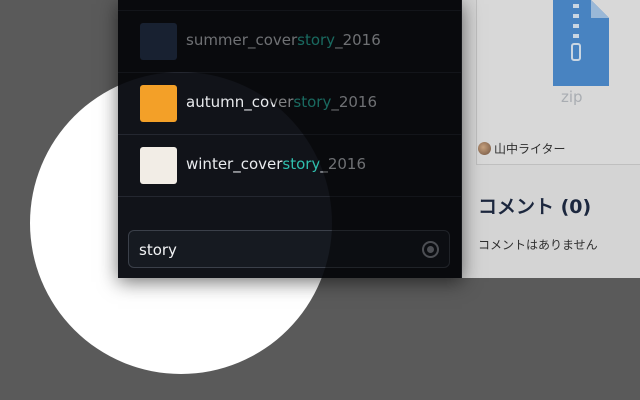 The width and height of the screenshot is (640, 400). I want to click on search-box, so click(289, 249).